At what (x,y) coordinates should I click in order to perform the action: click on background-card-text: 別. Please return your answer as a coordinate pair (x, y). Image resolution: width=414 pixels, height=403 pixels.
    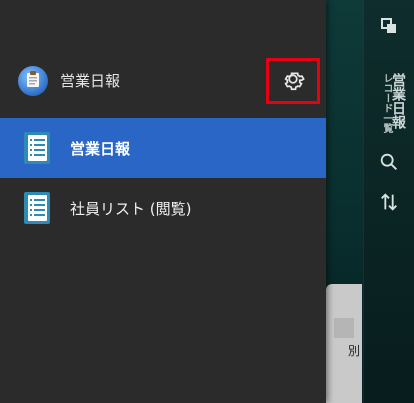
    Looking at the image, I should click on (353, 351).